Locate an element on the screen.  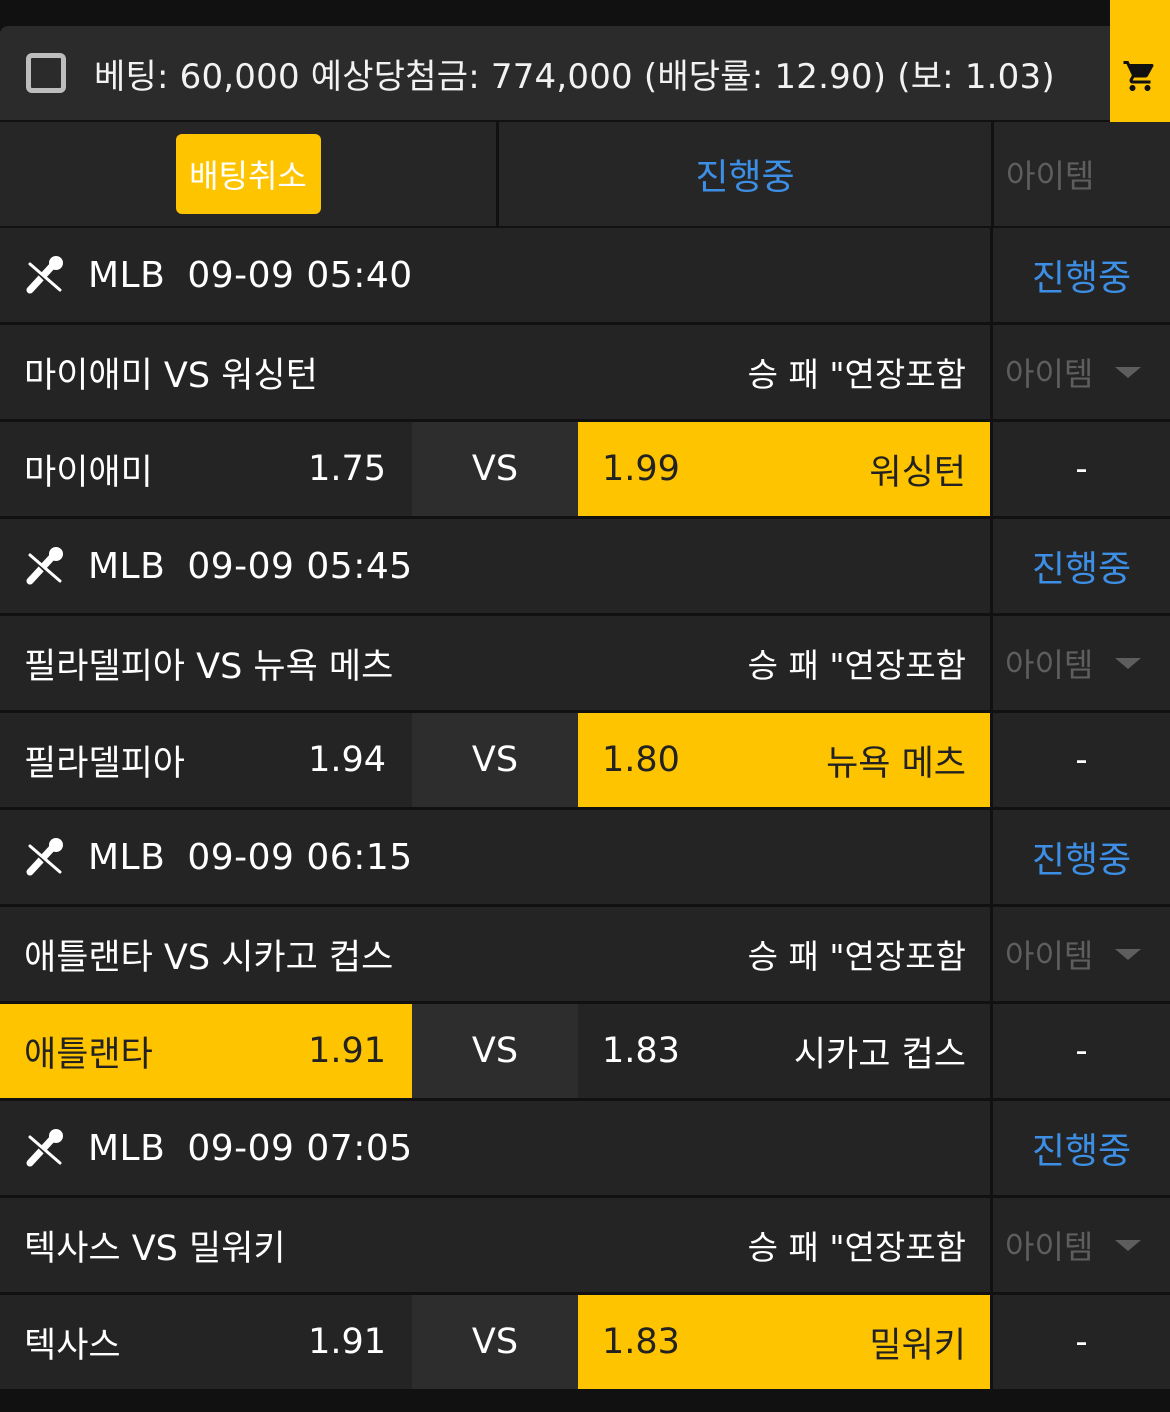
away-odds-button: 1.83 시카고 컵스 is located at coordinates (784, 1051).